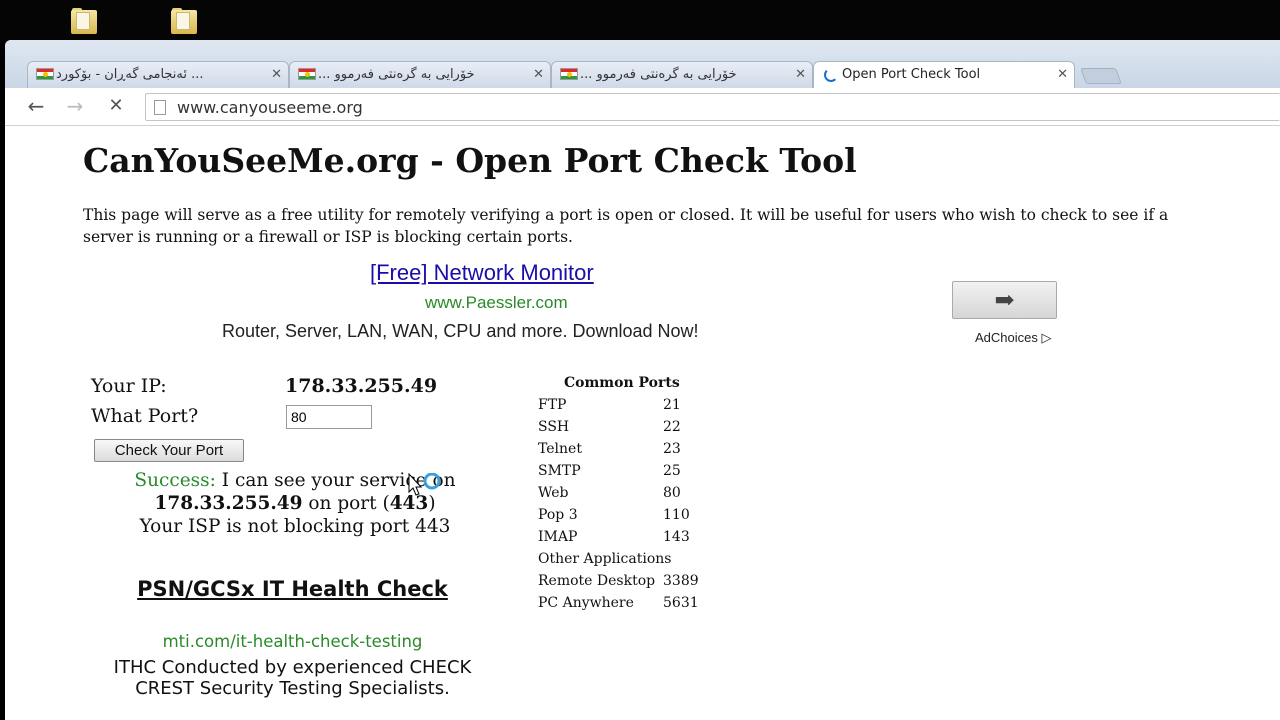 The image size is (1280, 720). Describe the element at coordinates (1101, 76) in the screenshot. I see `new-tab-button` at that location.